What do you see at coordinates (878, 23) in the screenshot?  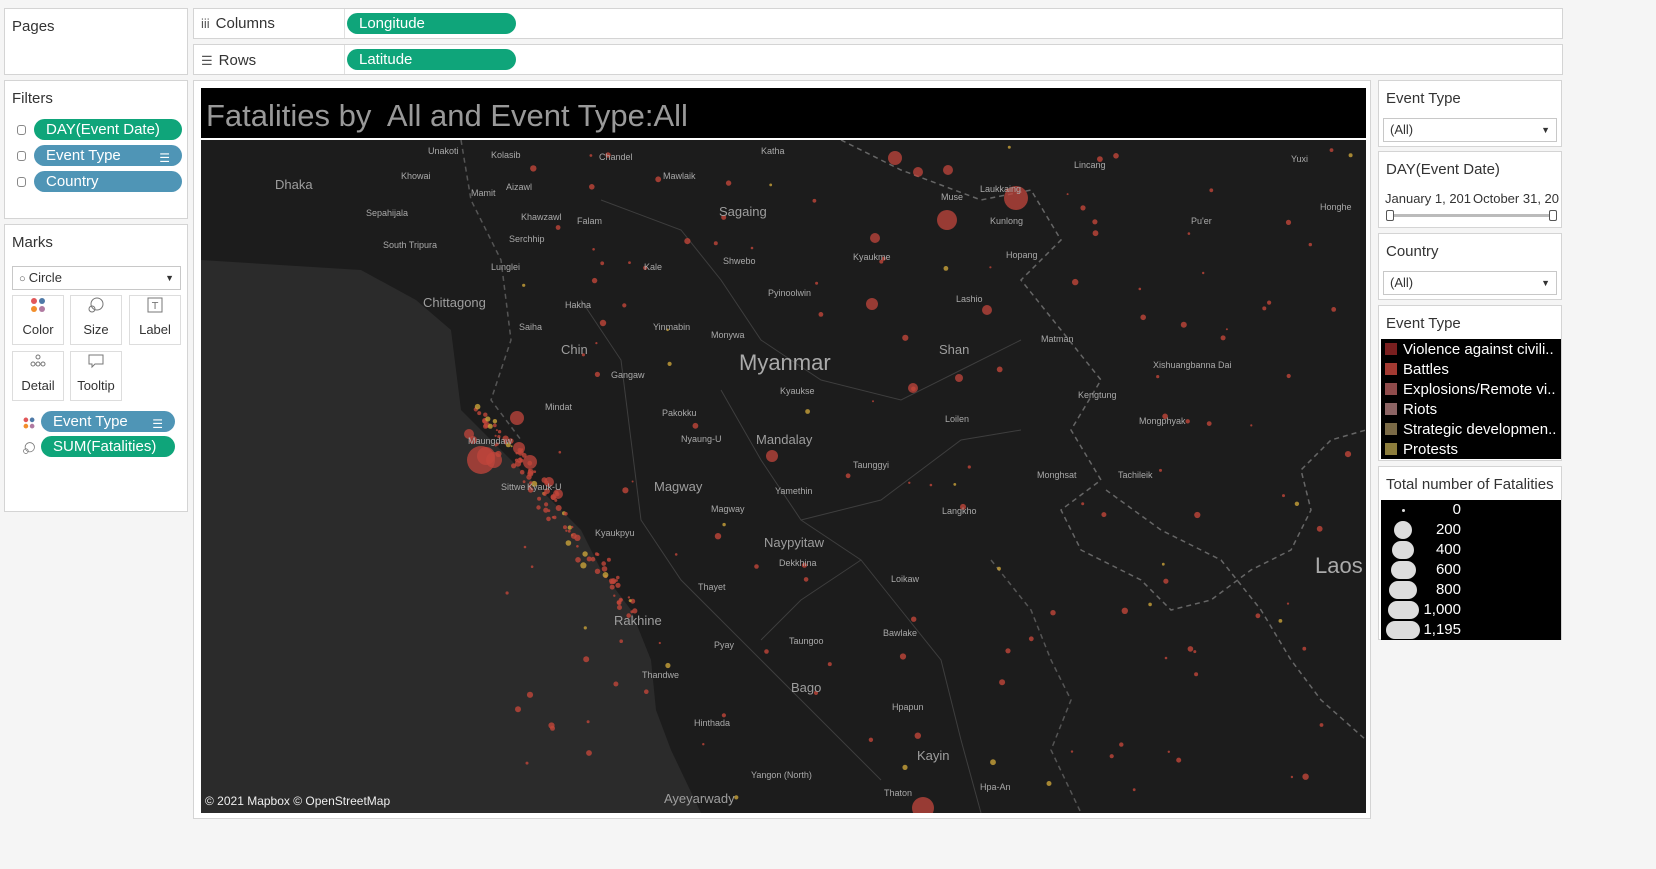 I see `columns-shelf: iii Columns Longitude` at bounding box center [878, 23].